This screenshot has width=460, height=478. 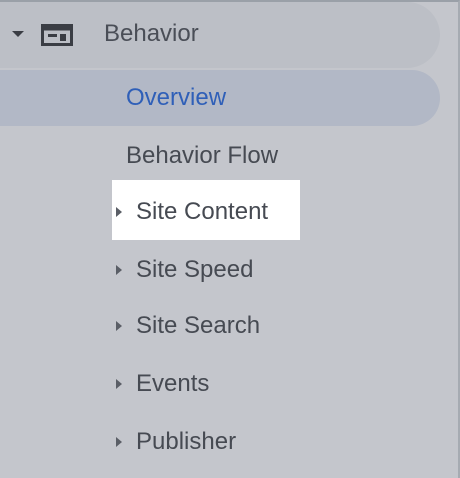 What do you see at coordinates (18, 34) in the screenshot?
I see `caret-down-icon` at bounding box center [18, 34].